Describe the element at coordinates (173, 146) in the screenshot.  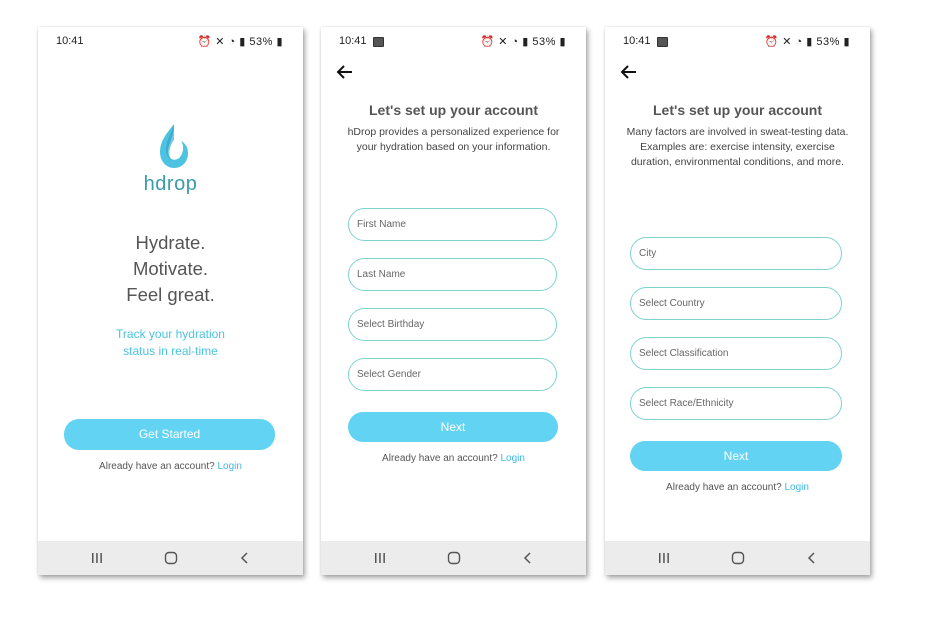
I see `water-drop-logo-icon` at that location.